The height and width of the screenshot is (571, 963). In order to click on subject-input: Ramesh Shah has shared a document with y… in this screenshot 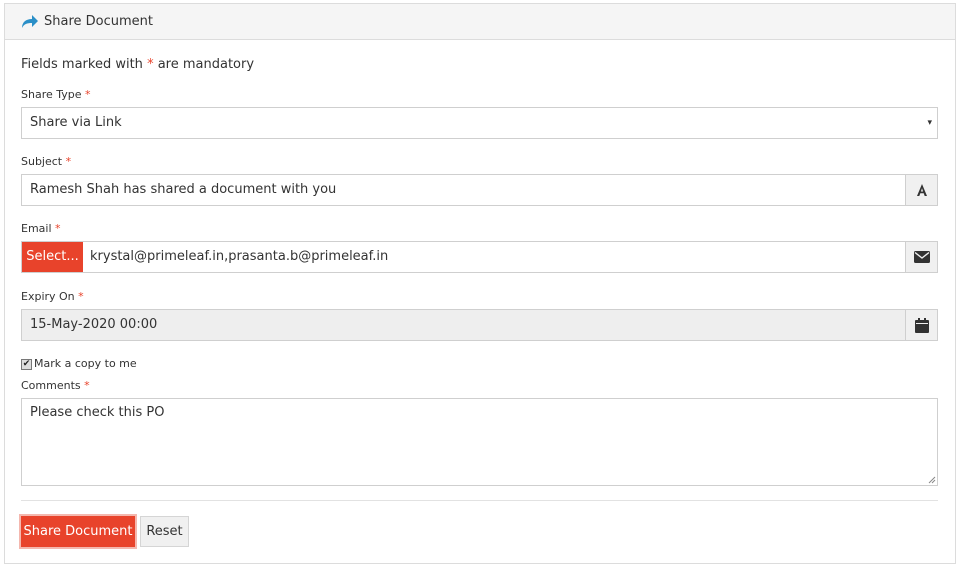, I will do `click(479, 190)`.